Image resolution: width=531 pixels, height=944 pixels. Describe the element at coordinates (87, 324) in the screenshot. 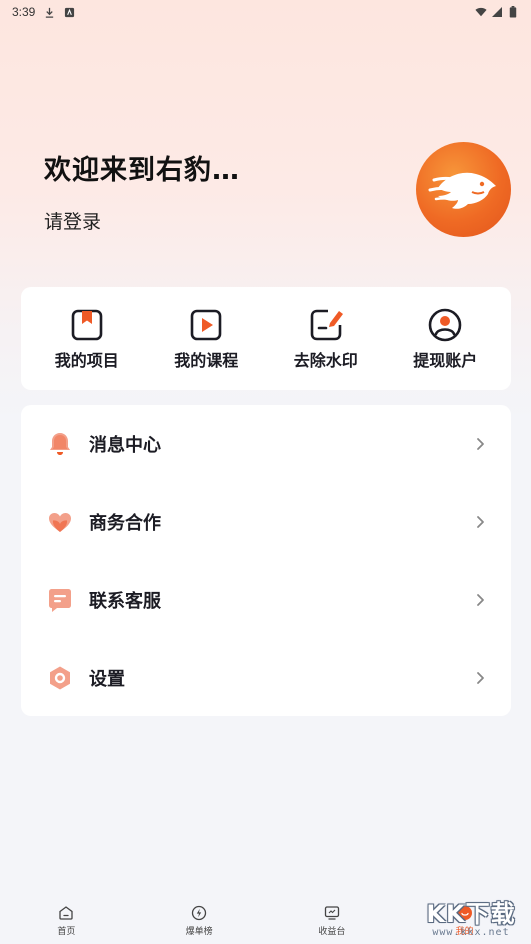

I see `bookmark-icon` at that location.